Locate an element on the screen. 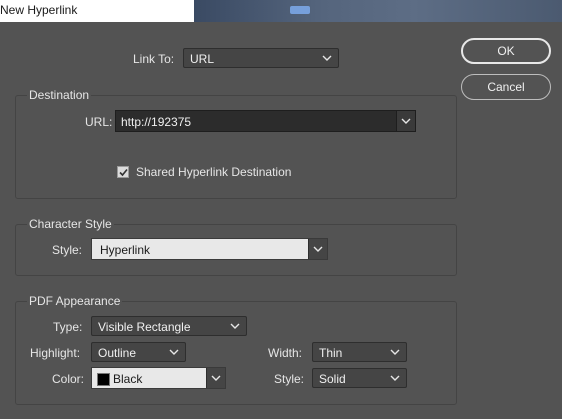 This screenshot has height=419, width=562. shared-destination-checkbox is located at coordinates (123, 172).